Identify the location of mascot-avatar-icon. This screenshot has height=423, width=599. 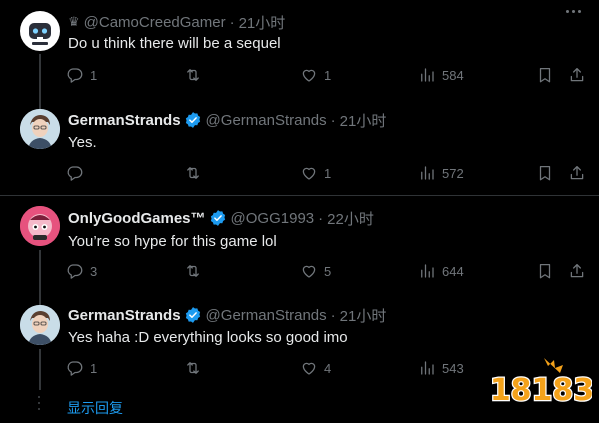
(40, 226).